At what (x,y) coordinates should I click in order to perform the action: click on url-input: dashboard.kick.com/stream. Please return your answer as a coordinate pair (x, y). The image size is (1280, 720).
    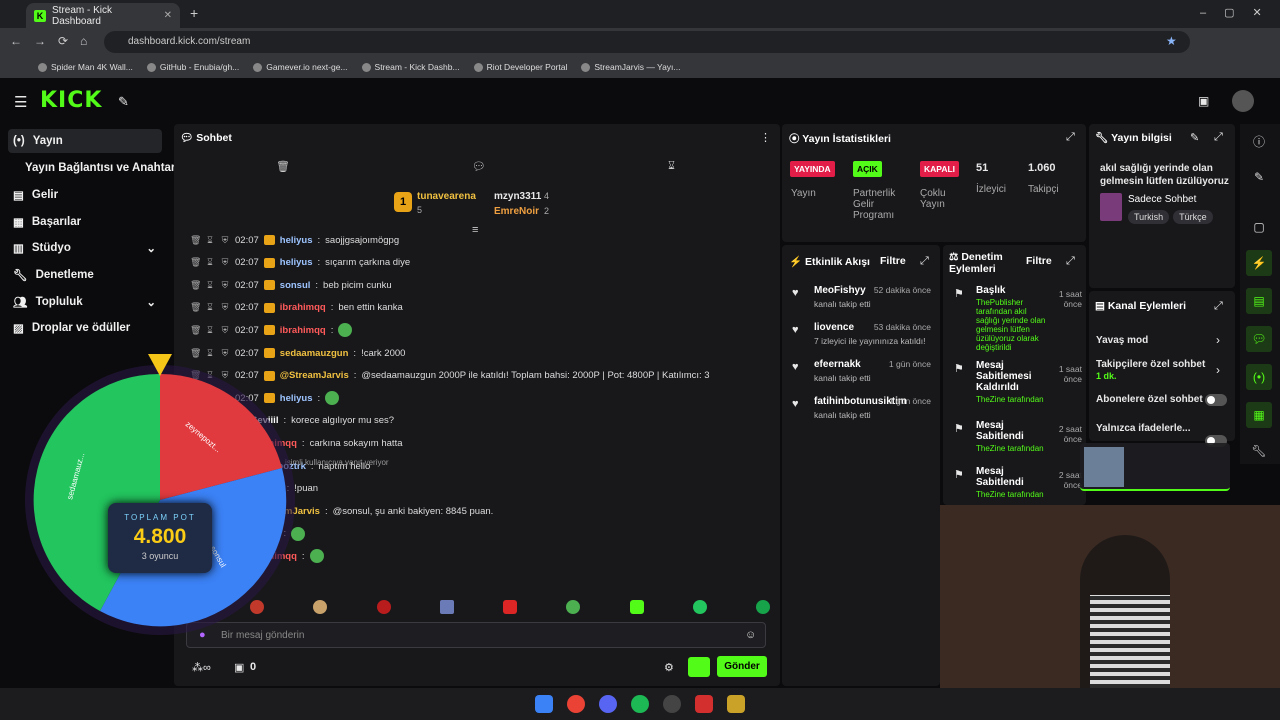
    Looking at the image, I should click on (647, 42).